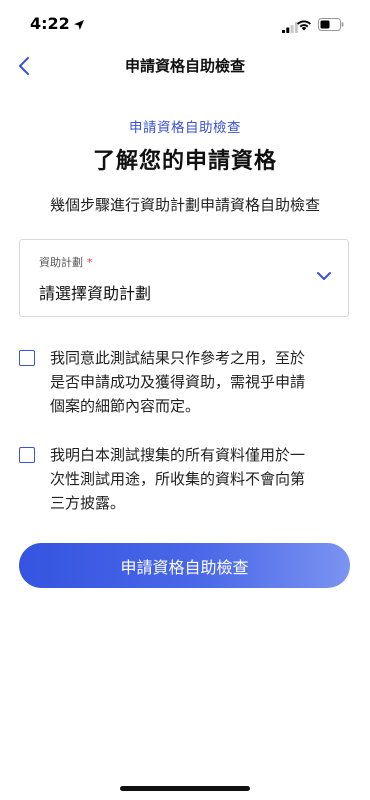 This screenshot has height=800, width=370. What do you see at coordinates (95, 293) in the screenshot?
I see `select-value: 請選擇資助計劃` at bounding box center [95, 293].